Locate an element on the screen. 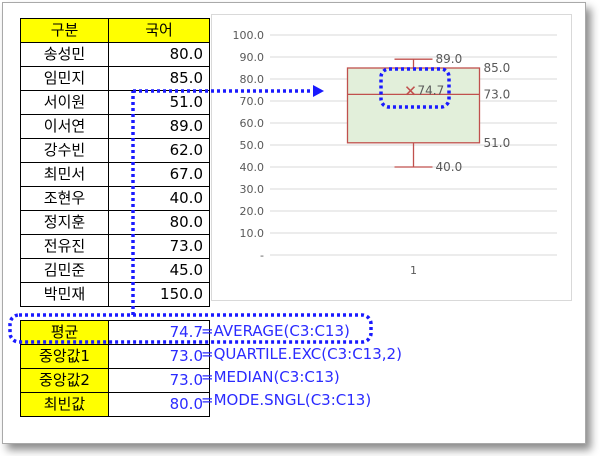 This screenshot has width=600, height=456. formula-median: =MEDIAN(C3:C13) is located at coordinates (270, 377).